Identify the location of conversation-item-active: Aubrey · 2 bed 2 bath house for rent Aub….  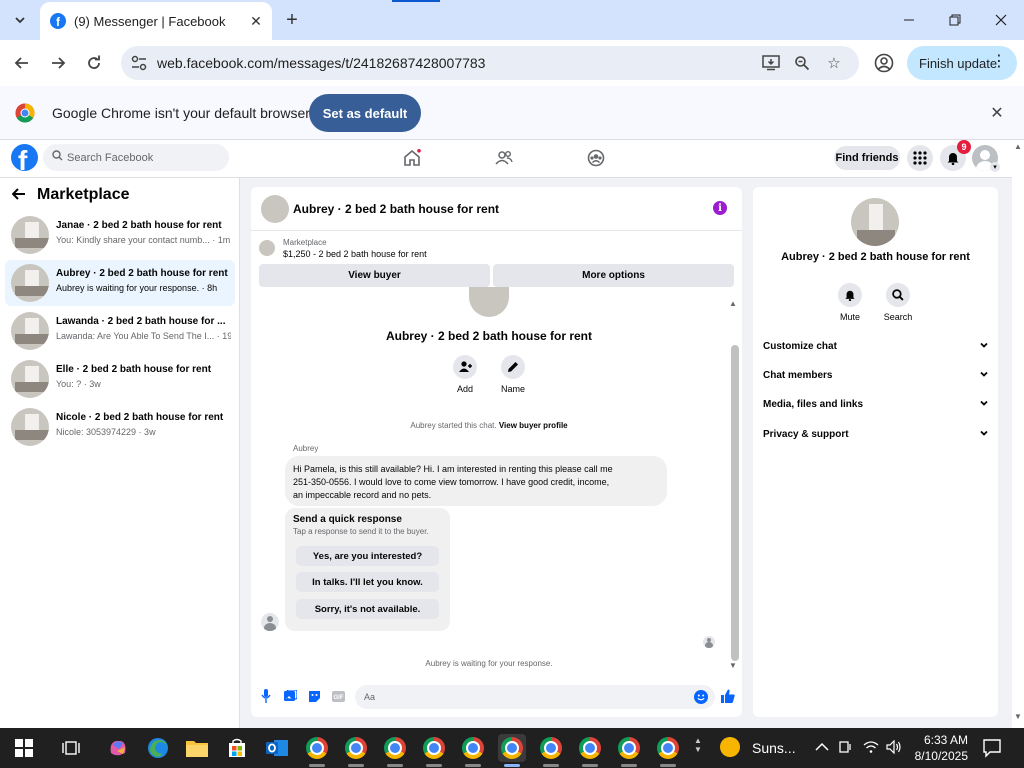
(120, 283).